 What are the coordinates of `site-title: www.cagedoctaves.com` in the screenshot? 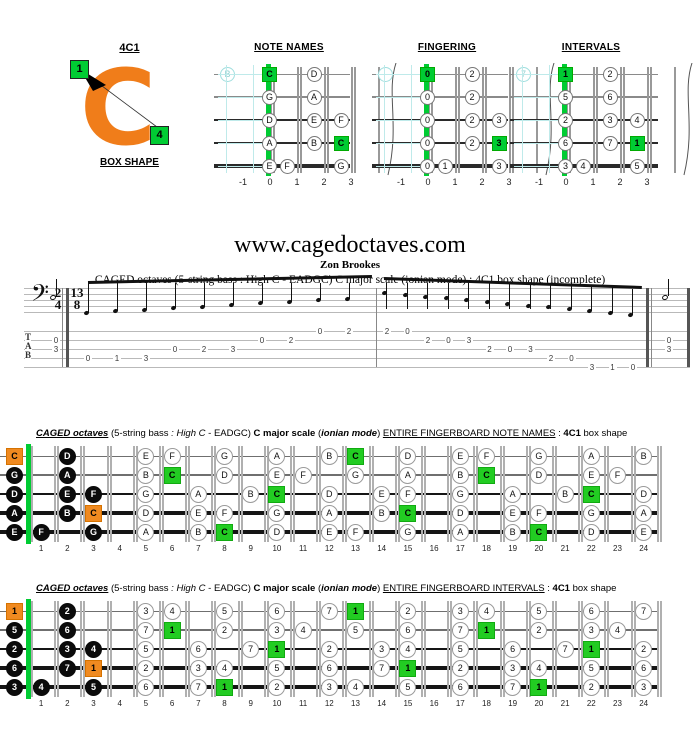 It's located at (350, 245).